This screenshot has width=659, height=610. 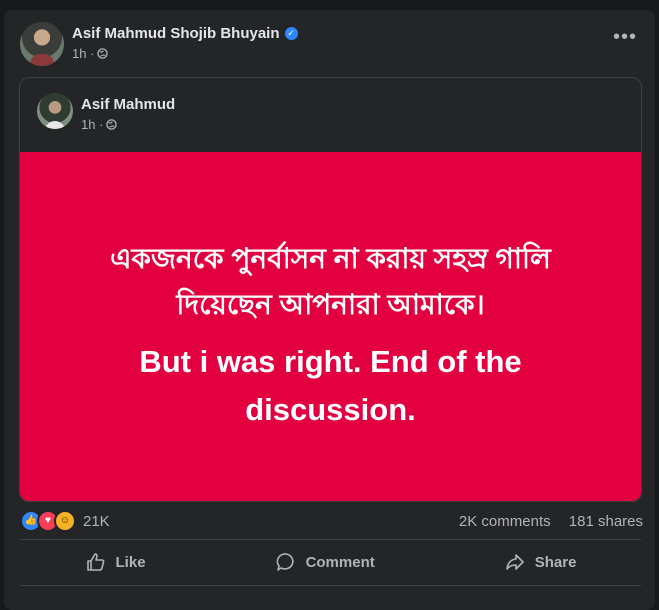 What do you see at coordinates (330, 304) in the screenshot?
I see `bengali-line-2: দিয়েছেন আপনারা আমাকে।` at bounding box center [330, 304].